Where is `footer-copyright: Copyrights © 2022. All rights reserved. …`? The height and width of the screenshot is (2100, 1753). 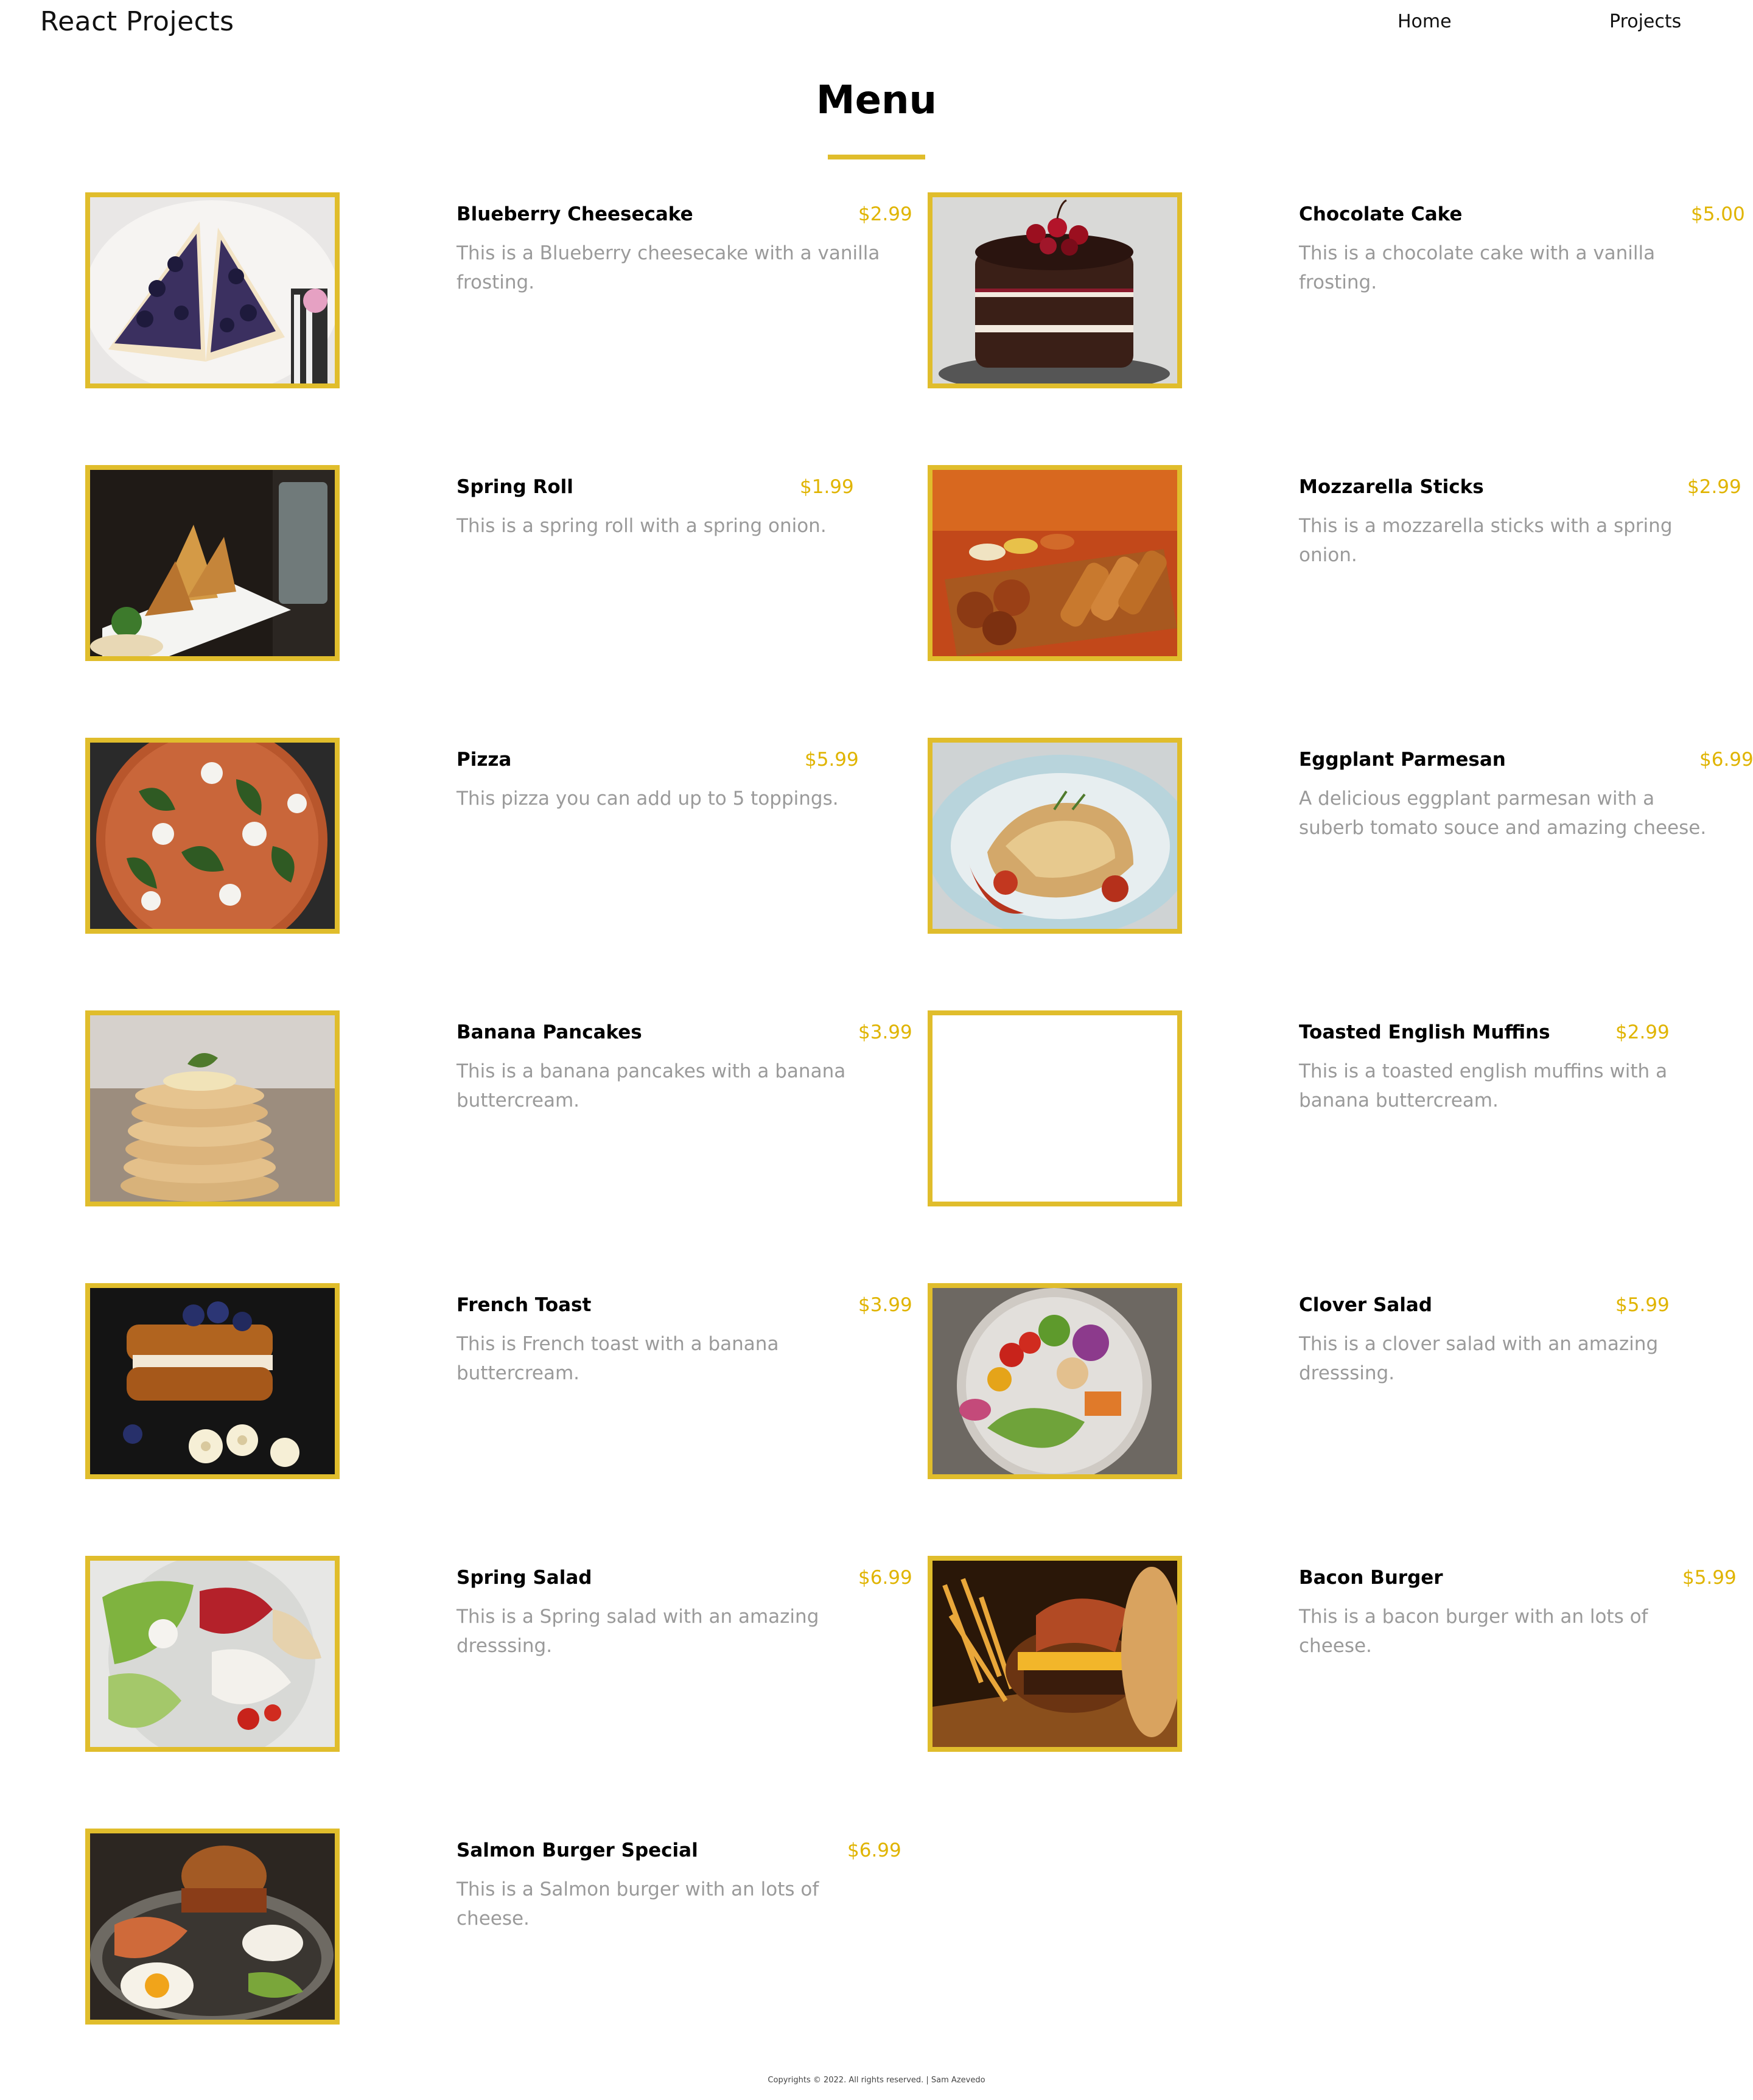 footer-copyright: Copyrights © 2022. All rights reserved. … is located at coordinates (876, 2080).